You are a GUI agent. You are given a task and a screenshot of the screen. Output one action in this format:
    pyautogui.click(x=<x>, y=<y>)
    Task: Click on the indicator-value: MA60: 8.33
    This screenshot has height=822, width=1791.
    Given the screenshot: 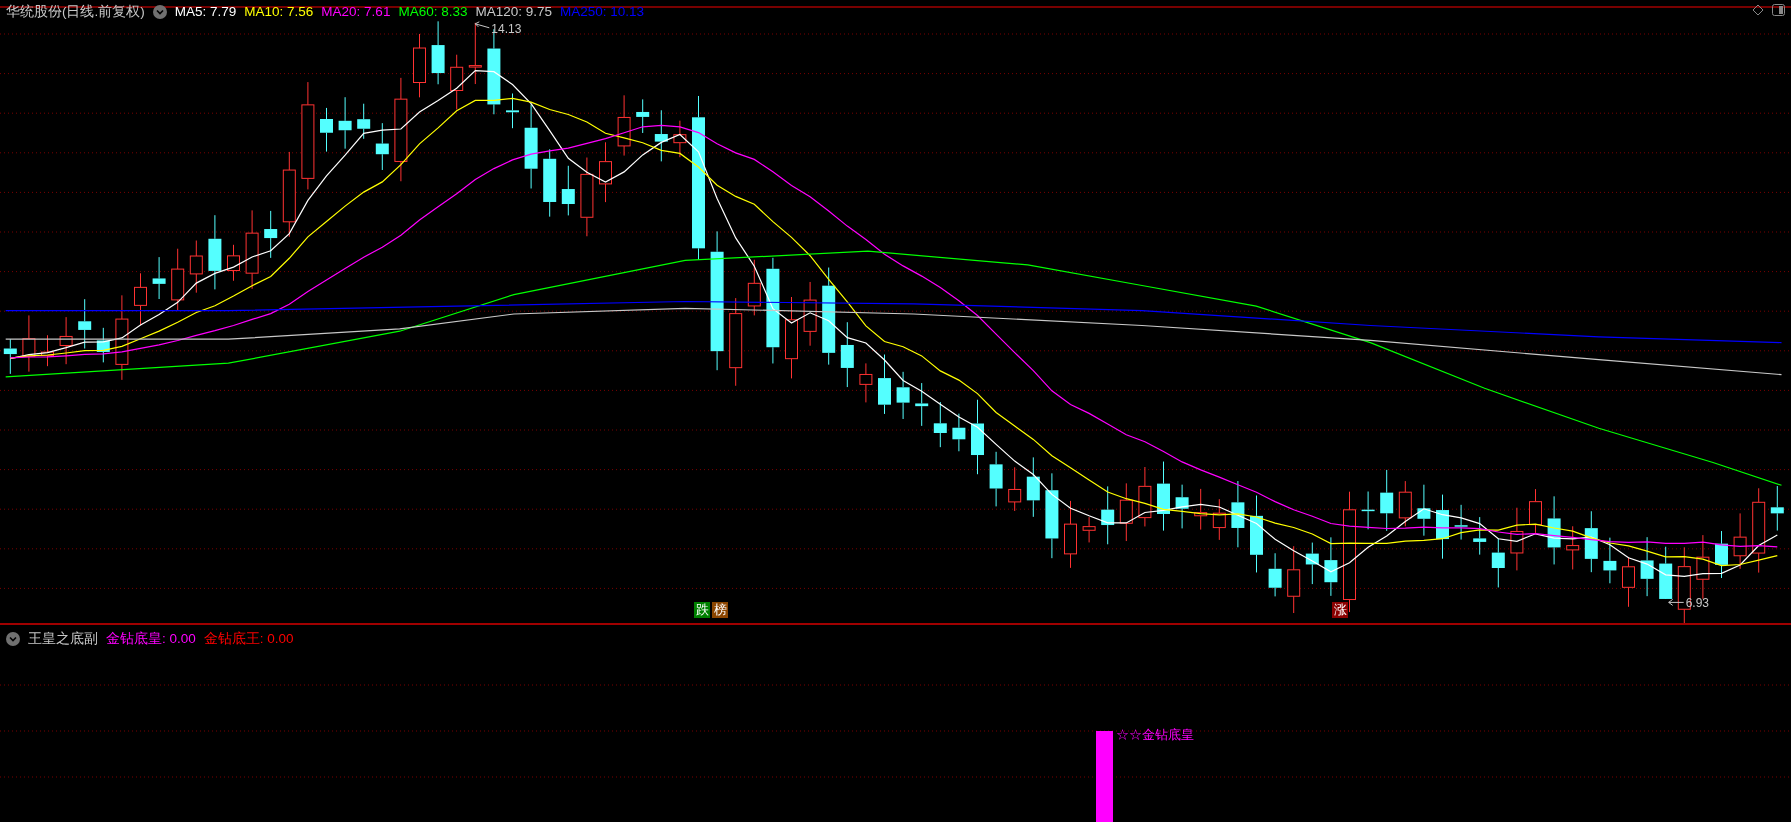 What is the action you would take?
    pyautogui.click(x=433, y=12)
    